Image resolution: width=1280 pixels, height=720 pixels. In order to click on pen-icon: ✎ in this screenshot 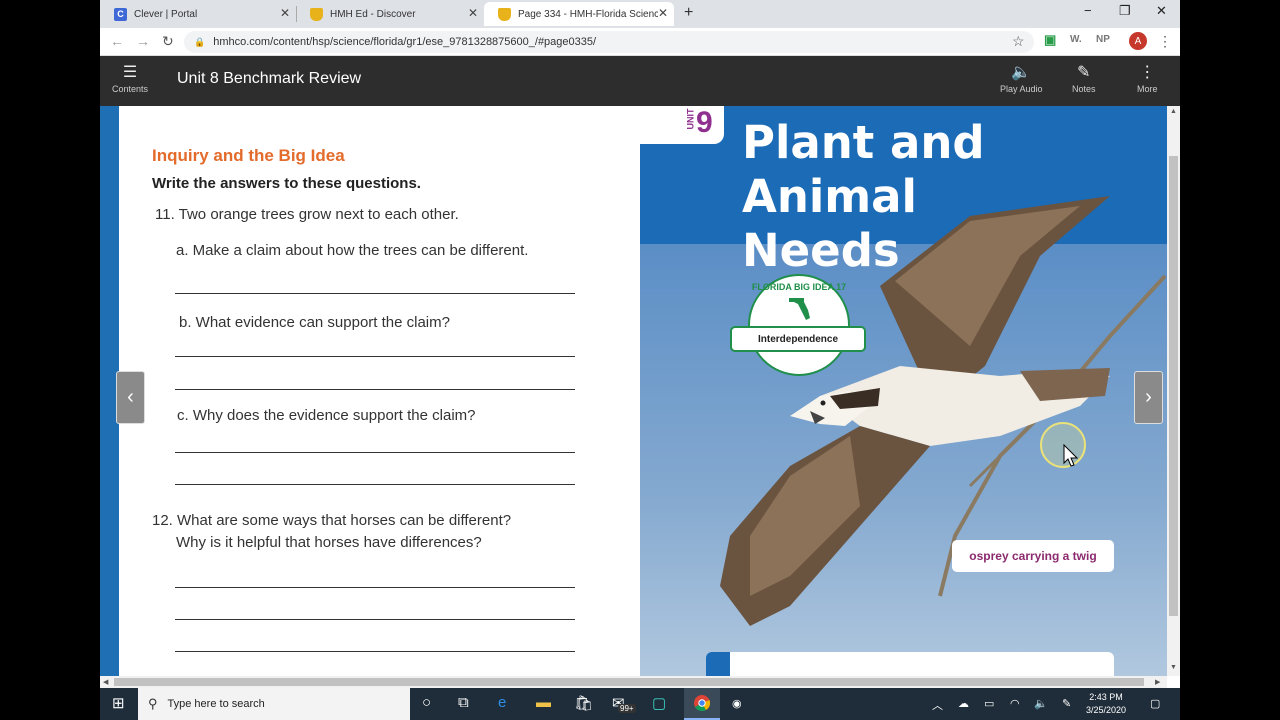, I will do `click(1066, 703)`.